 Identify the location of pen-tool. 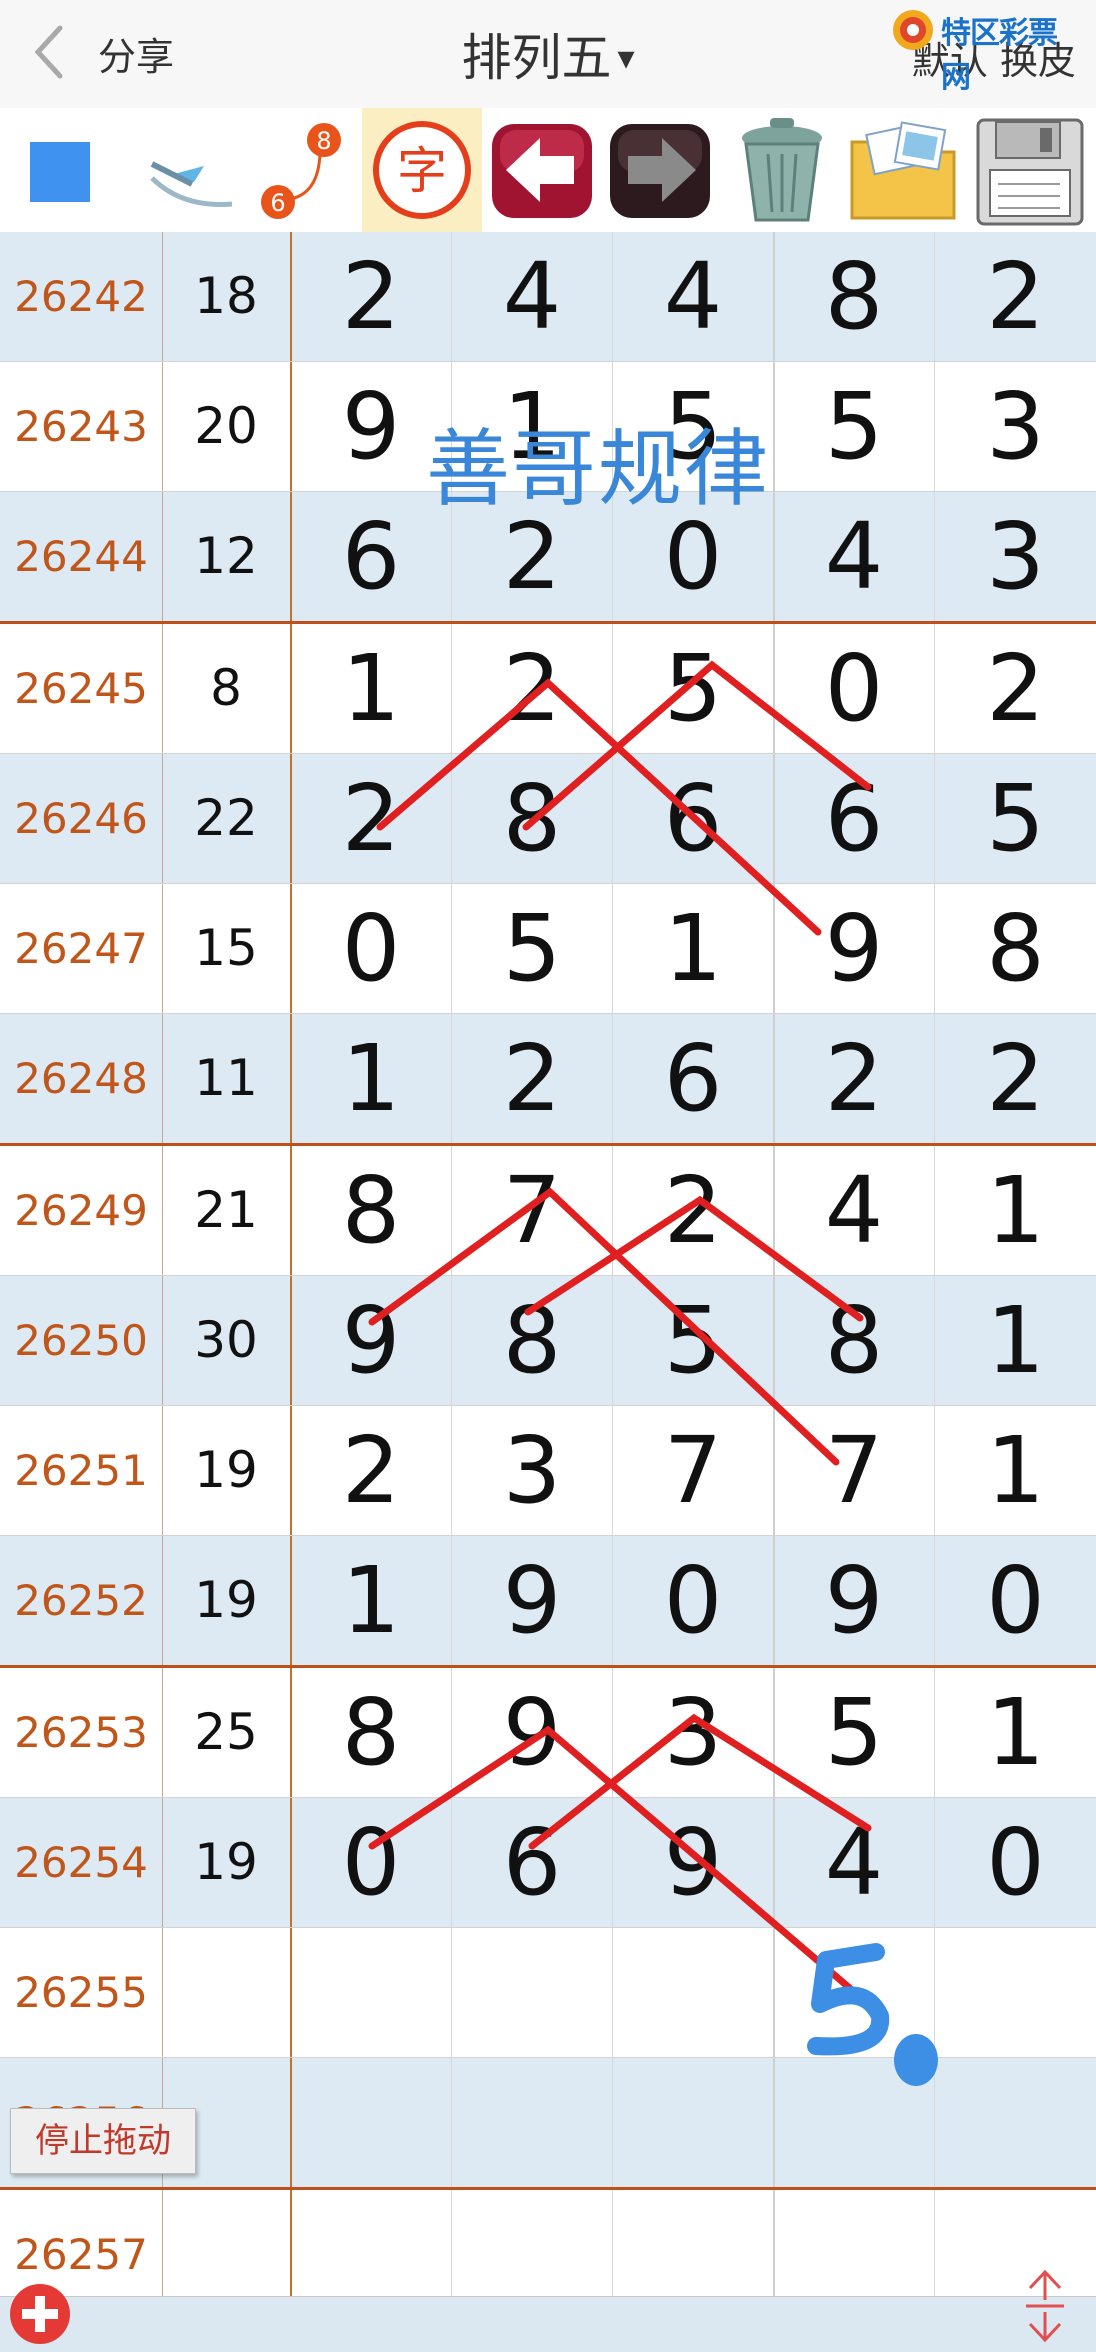
(183, 170).